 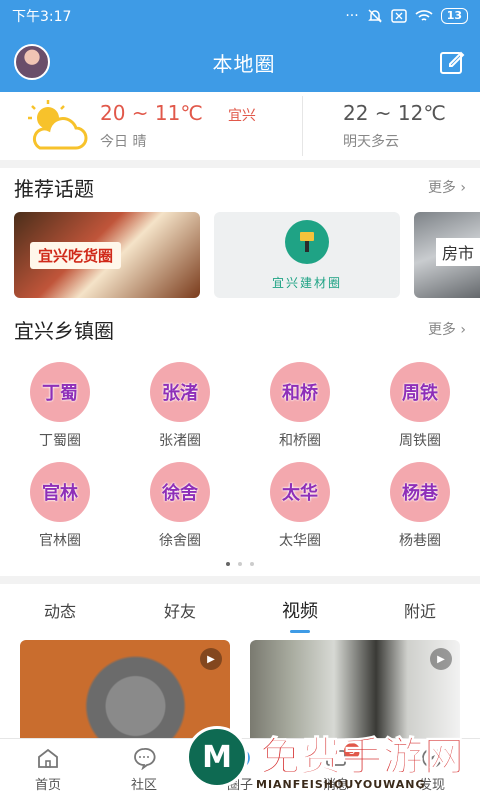 I want to click on town-badge: 张渚, so click(x=180, y=392).